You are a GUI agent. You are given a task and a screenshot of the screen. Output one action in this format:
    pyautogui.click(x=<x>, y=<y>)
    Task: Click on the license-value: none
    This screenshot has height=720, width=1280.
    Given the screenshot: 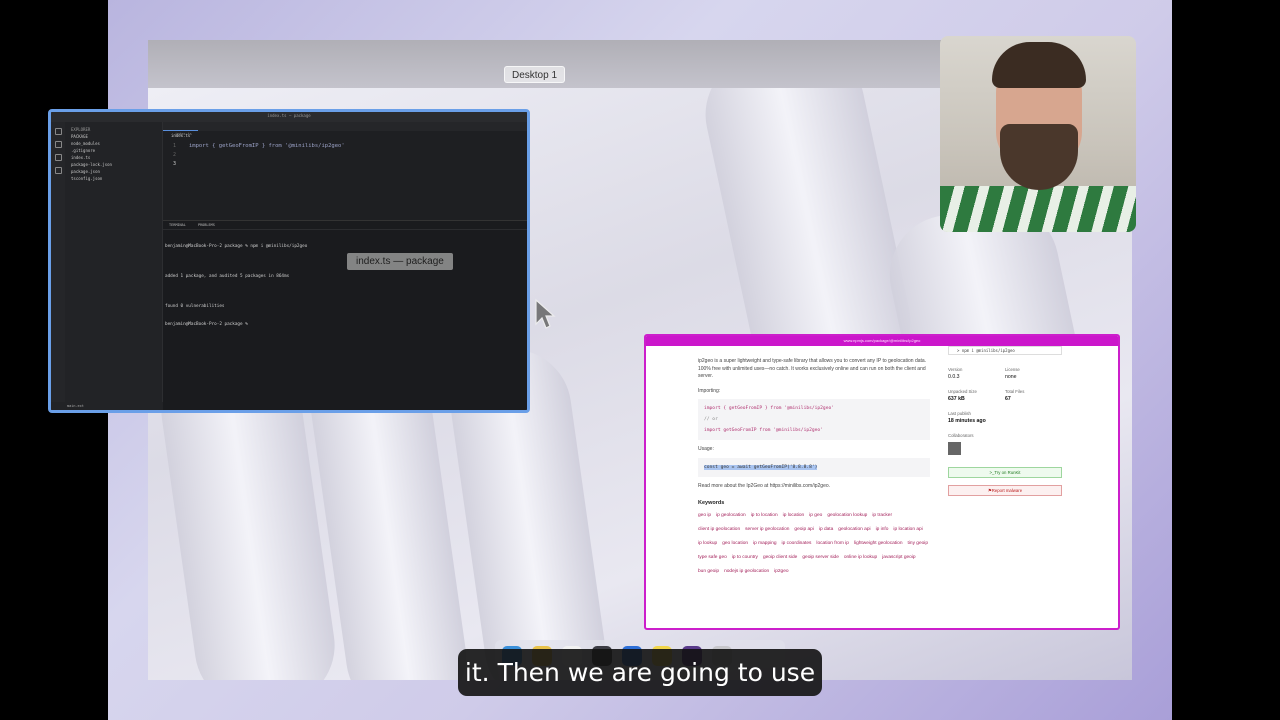 What is the action you would take?
    pyautogui.click(x=1011, y=377)
    